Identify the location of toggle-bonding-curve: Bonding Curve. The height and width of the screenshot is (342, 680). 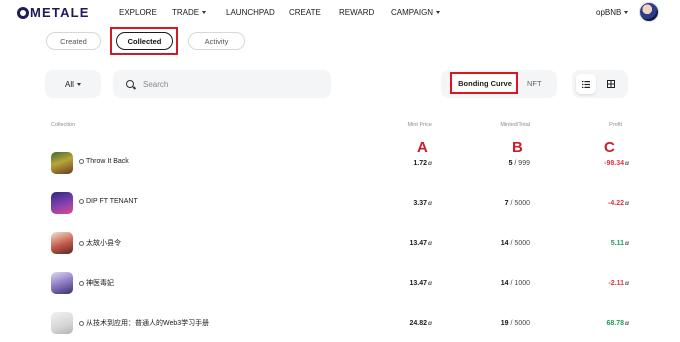
(485, 83).